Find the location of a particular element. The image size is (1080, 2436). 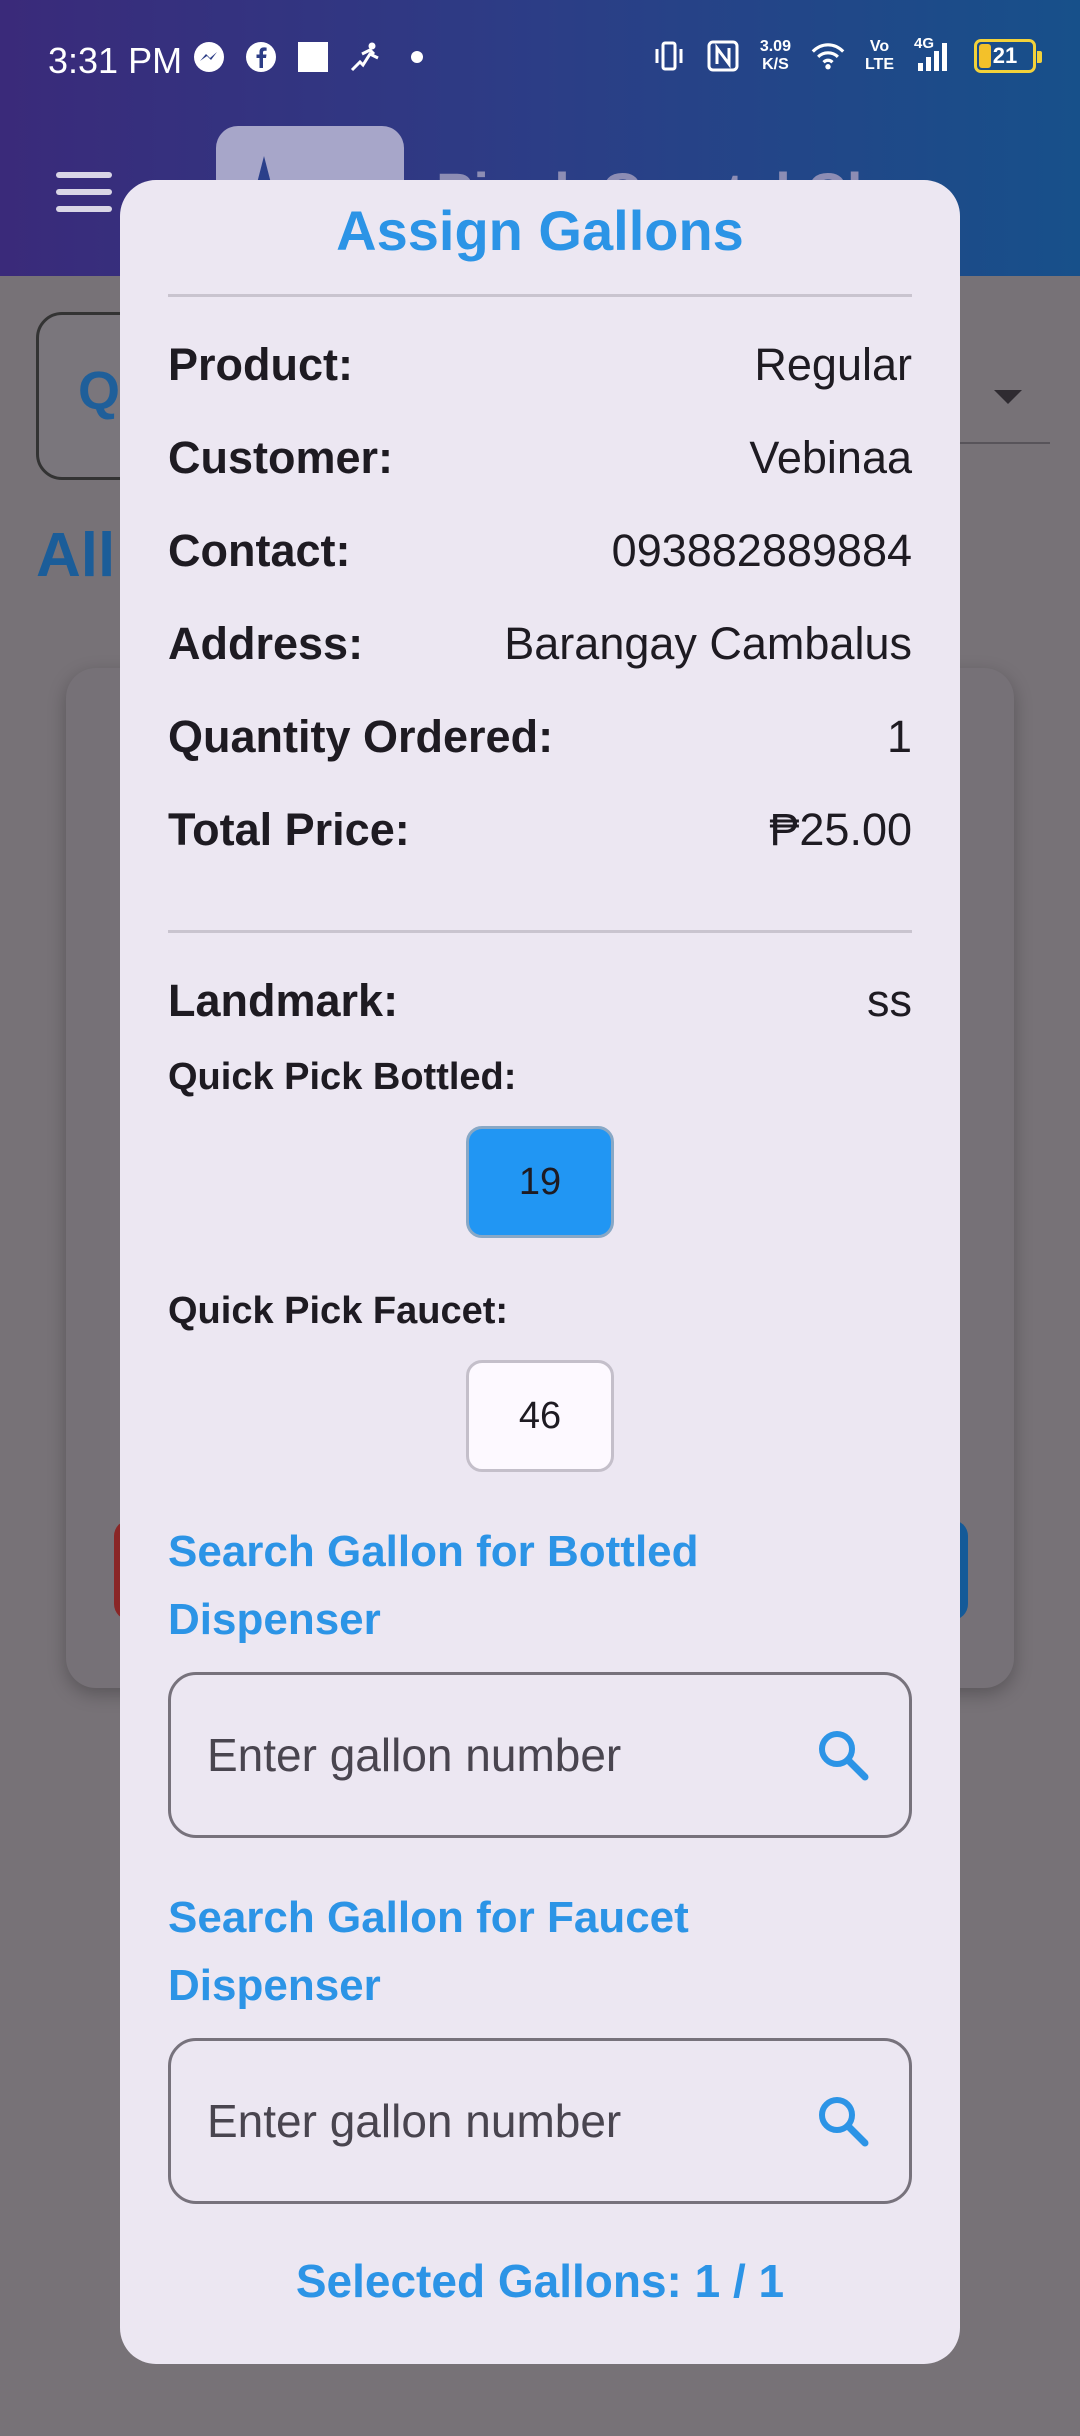

search-faucet-title: Search Gallon for Faucet Dispenser is located at coordinates (428, 1951).